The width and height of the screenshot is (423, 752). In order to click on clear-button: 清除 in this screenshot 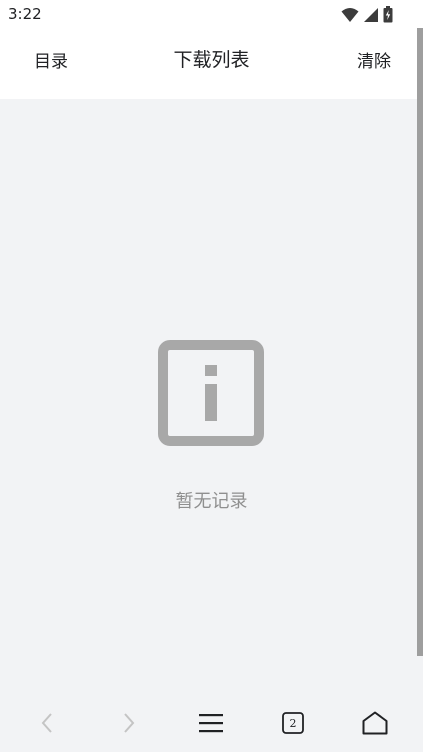, I will do `click(374, 59)`.